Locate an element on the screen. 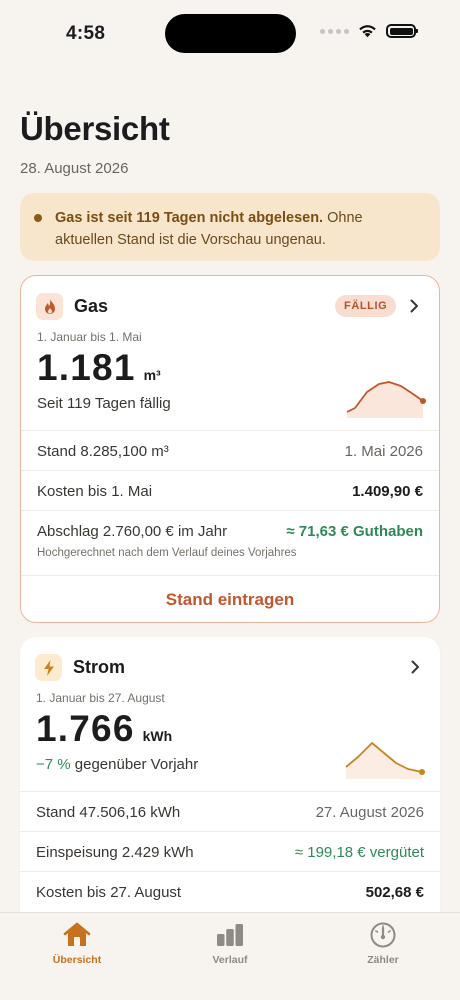  gas-reading-row: Stand 8.285,100 m³ 1. Mai 2026 is located at coordinates (230, 450).